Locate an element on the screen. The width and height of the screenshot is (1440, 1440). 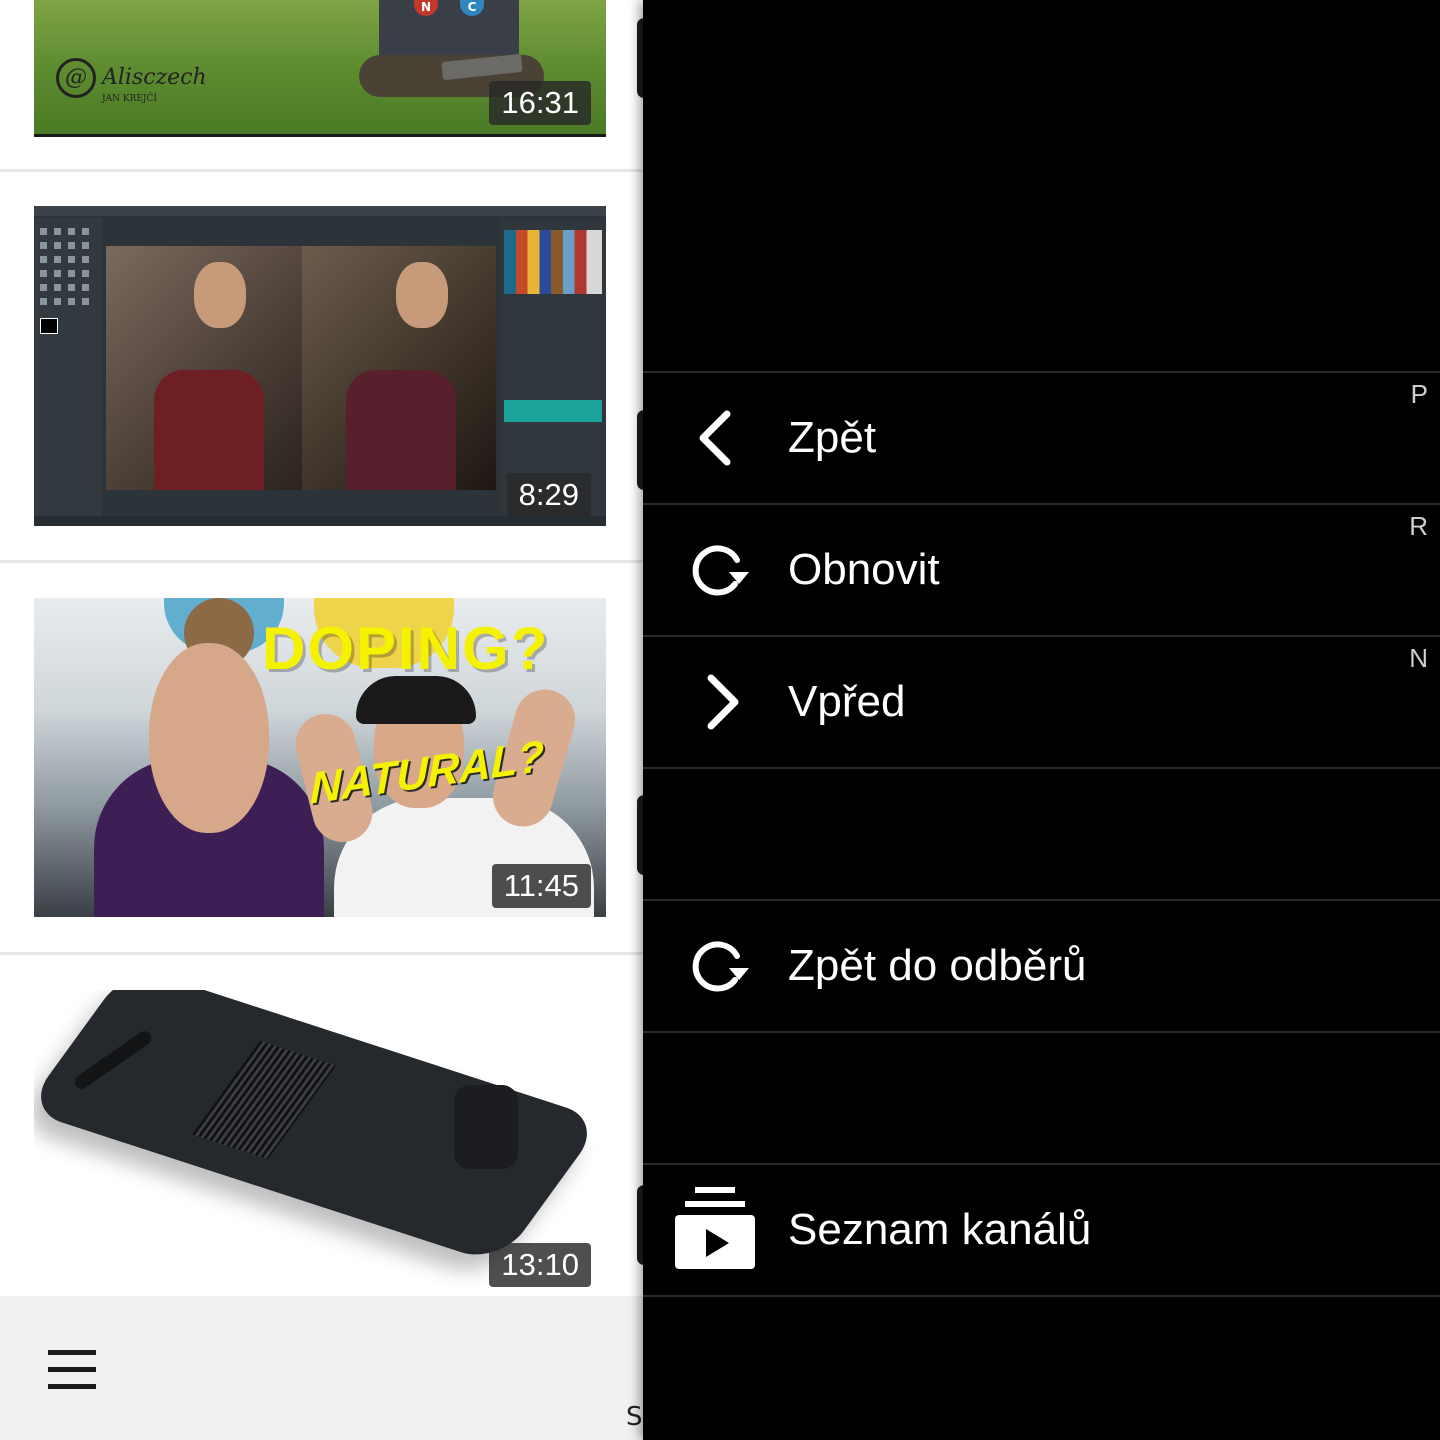
hamburger-menu-icon is located at coordinates (72, 1370).